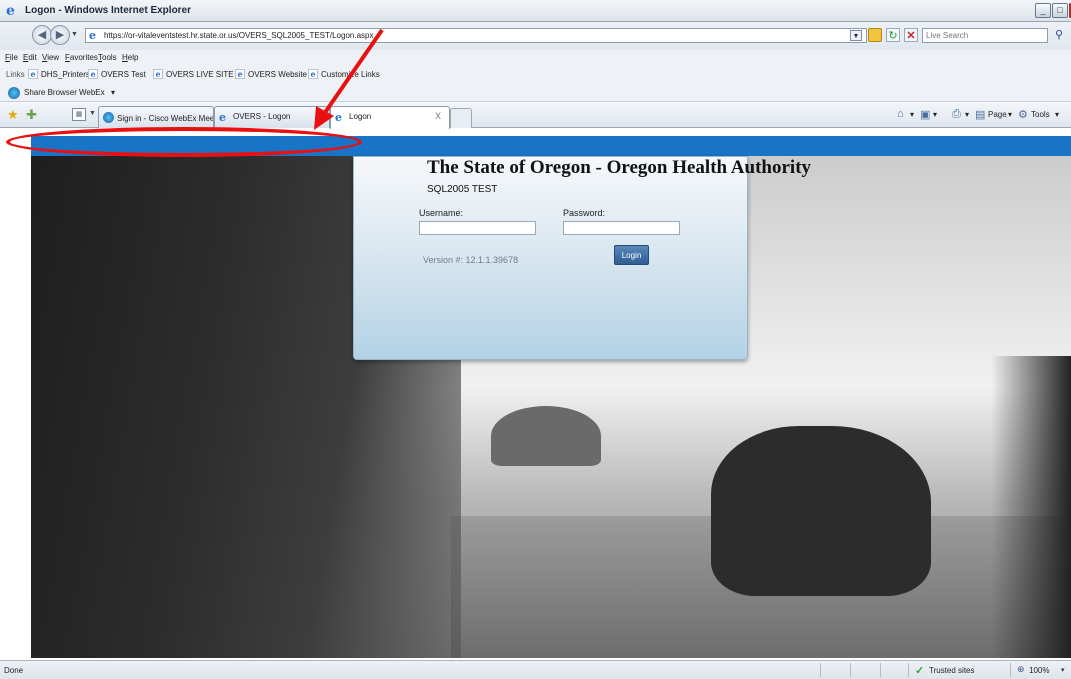 The height and width of the screenshot is (679, 1071). What do you see at coordinates (92, 92) in the screenshot?
I see `webex-menu: WebEx` at bounding box center [92, 92].